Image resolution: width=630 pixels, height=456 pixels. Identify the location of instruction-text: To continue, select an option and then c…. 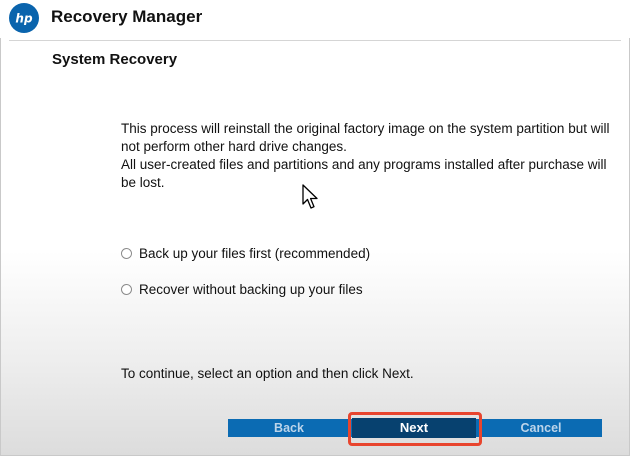
(267, 373).